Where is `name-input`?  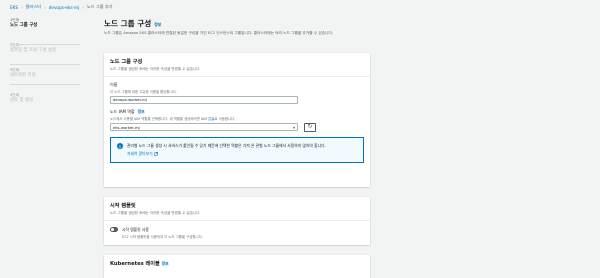
name-input is located at coordinates (204, 99).